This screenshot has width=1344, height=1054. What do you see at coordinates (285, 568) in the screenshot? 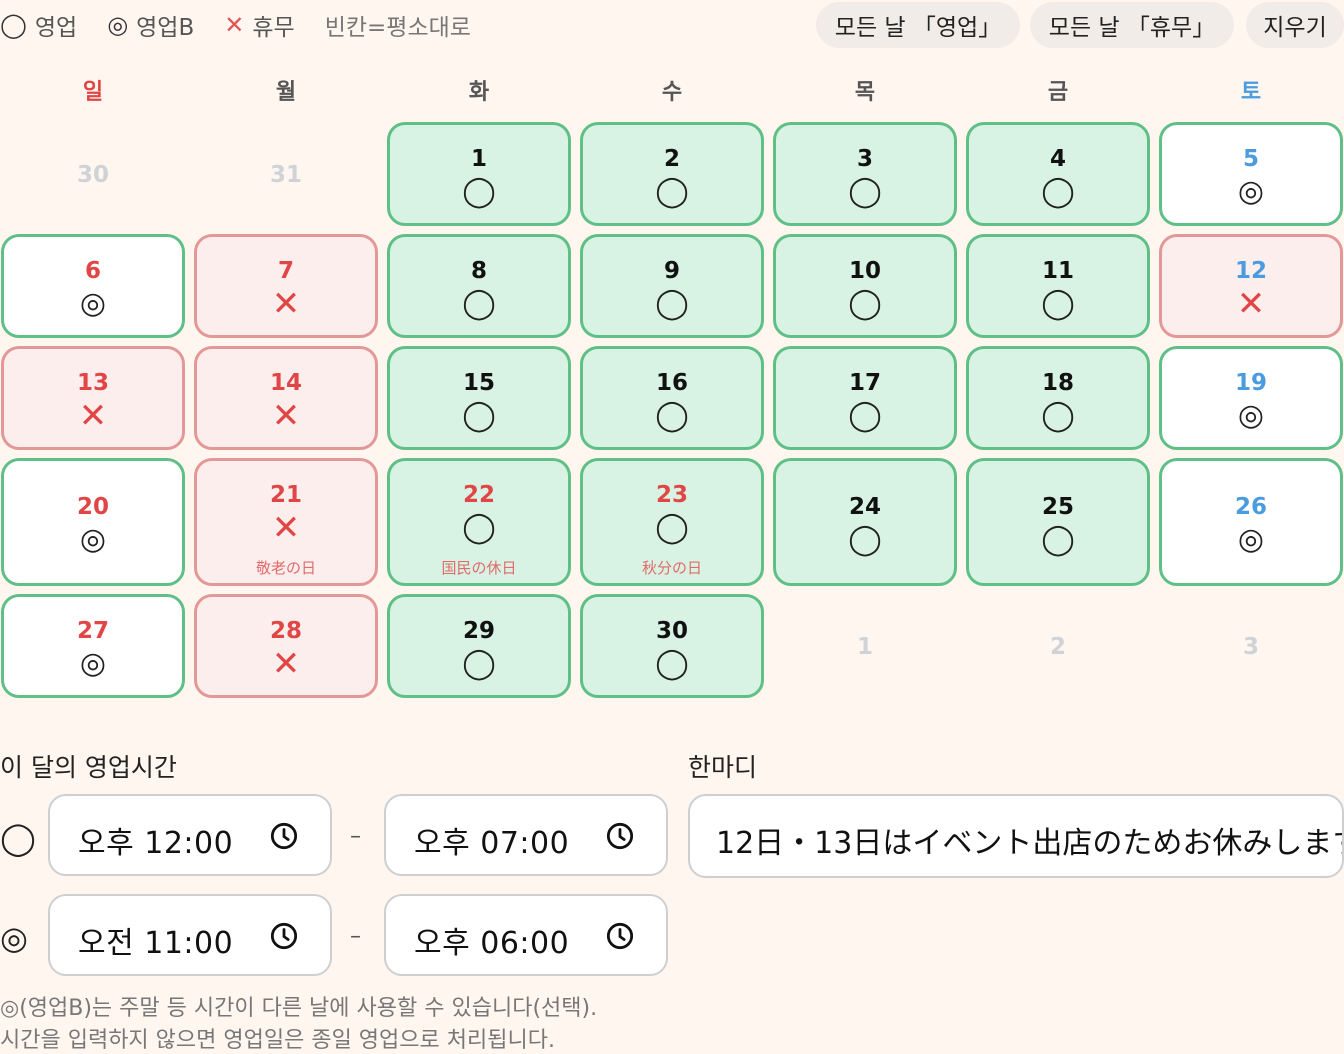
I see `holiday-name: 敬老の日` at bounding box center [285, 568].